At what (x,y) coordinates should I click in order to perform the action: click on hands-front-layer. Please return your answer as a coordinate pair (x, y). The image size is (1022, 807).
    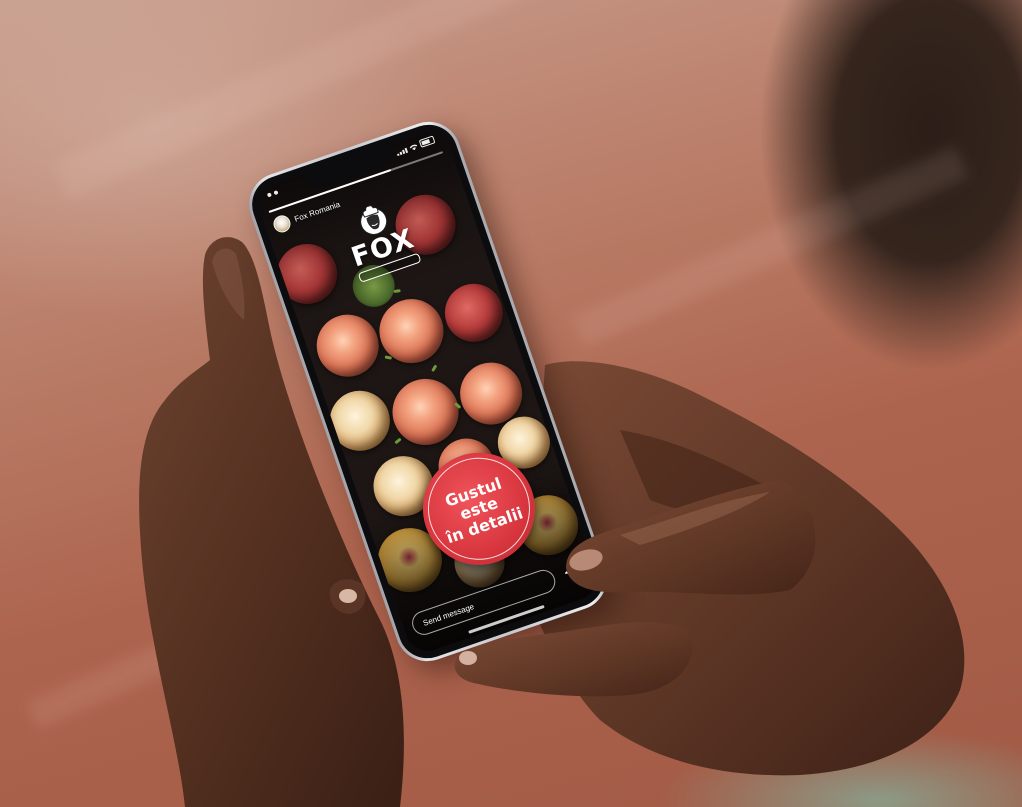
    Looking at the image, I should click on (572, 588).